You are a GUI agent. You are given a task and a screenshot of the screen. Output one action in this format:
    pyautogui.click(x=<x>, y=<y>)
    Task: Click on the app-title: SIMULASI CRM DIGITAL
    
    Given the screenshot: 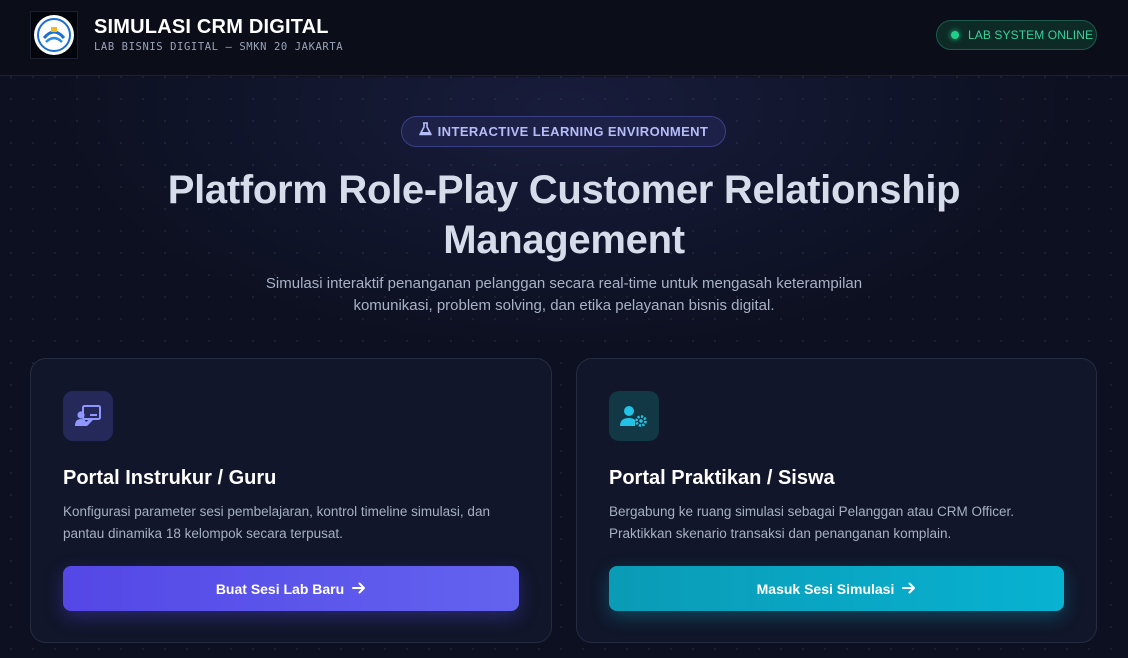 What is the action you would take?
    pyautogui.click(x=211, y=27)
    